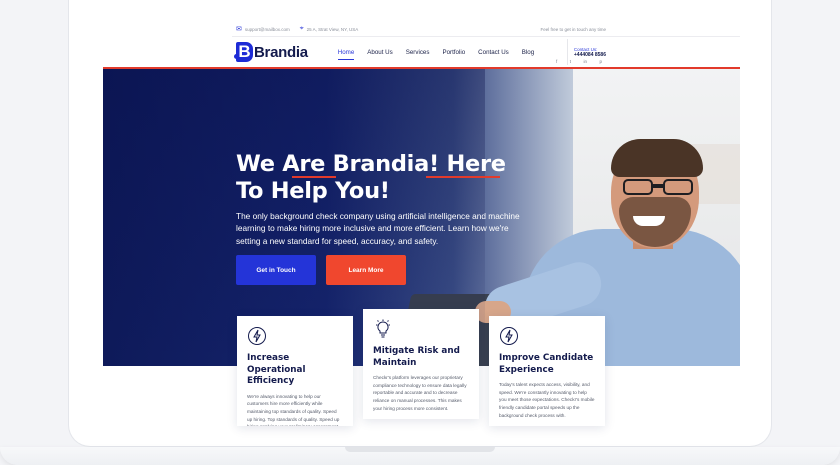  What do you see at coordinates (556, 61) in the screenshot?
I see `facebook-icon: f` at bounding box center [556, 61].